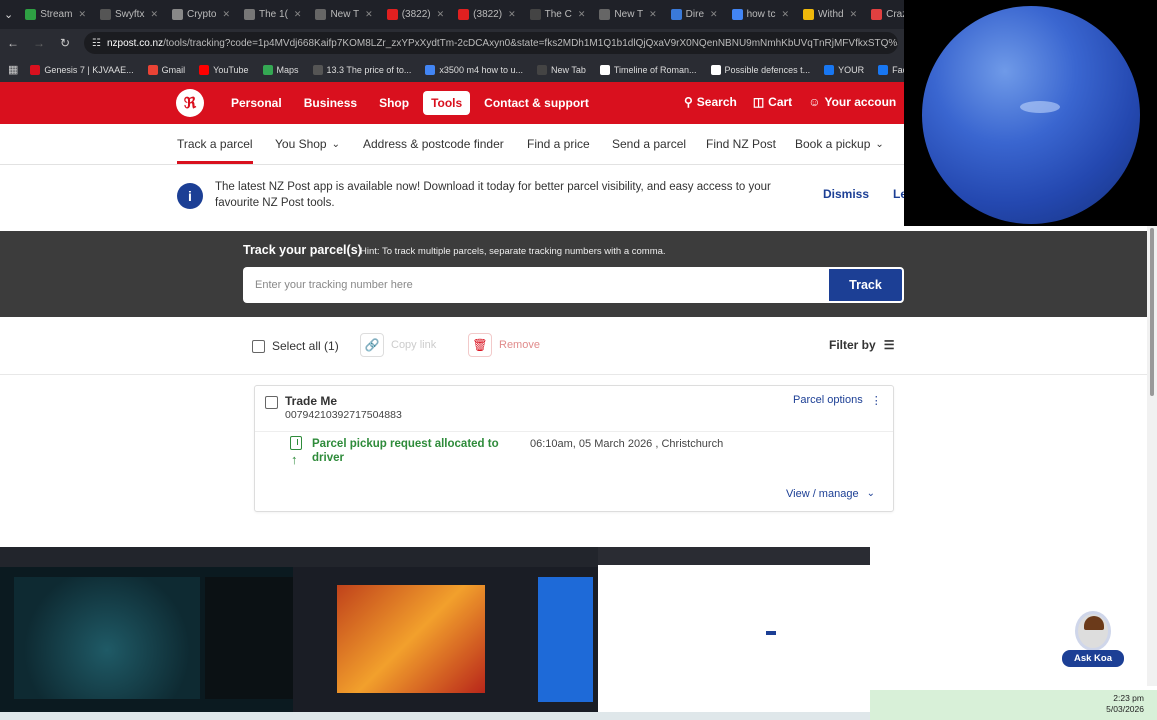 The height and width of the screenshot is (720, 1157). What do you see at coordinates (710, 102) in the screenshot?
I see `search-button: ⚲ Search` at bounding box center [710, 102].